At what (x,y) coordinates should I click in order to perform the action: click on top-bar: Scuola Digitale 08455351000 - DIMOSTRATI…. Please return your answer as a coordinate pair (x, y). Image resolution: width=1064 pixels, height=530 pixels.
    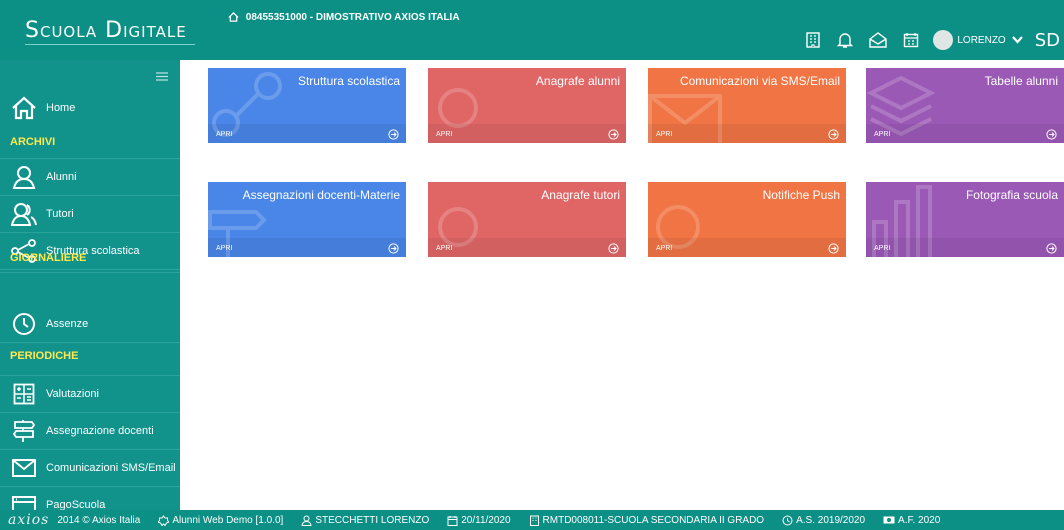
    Looking at the image, I should click on (532, 30).